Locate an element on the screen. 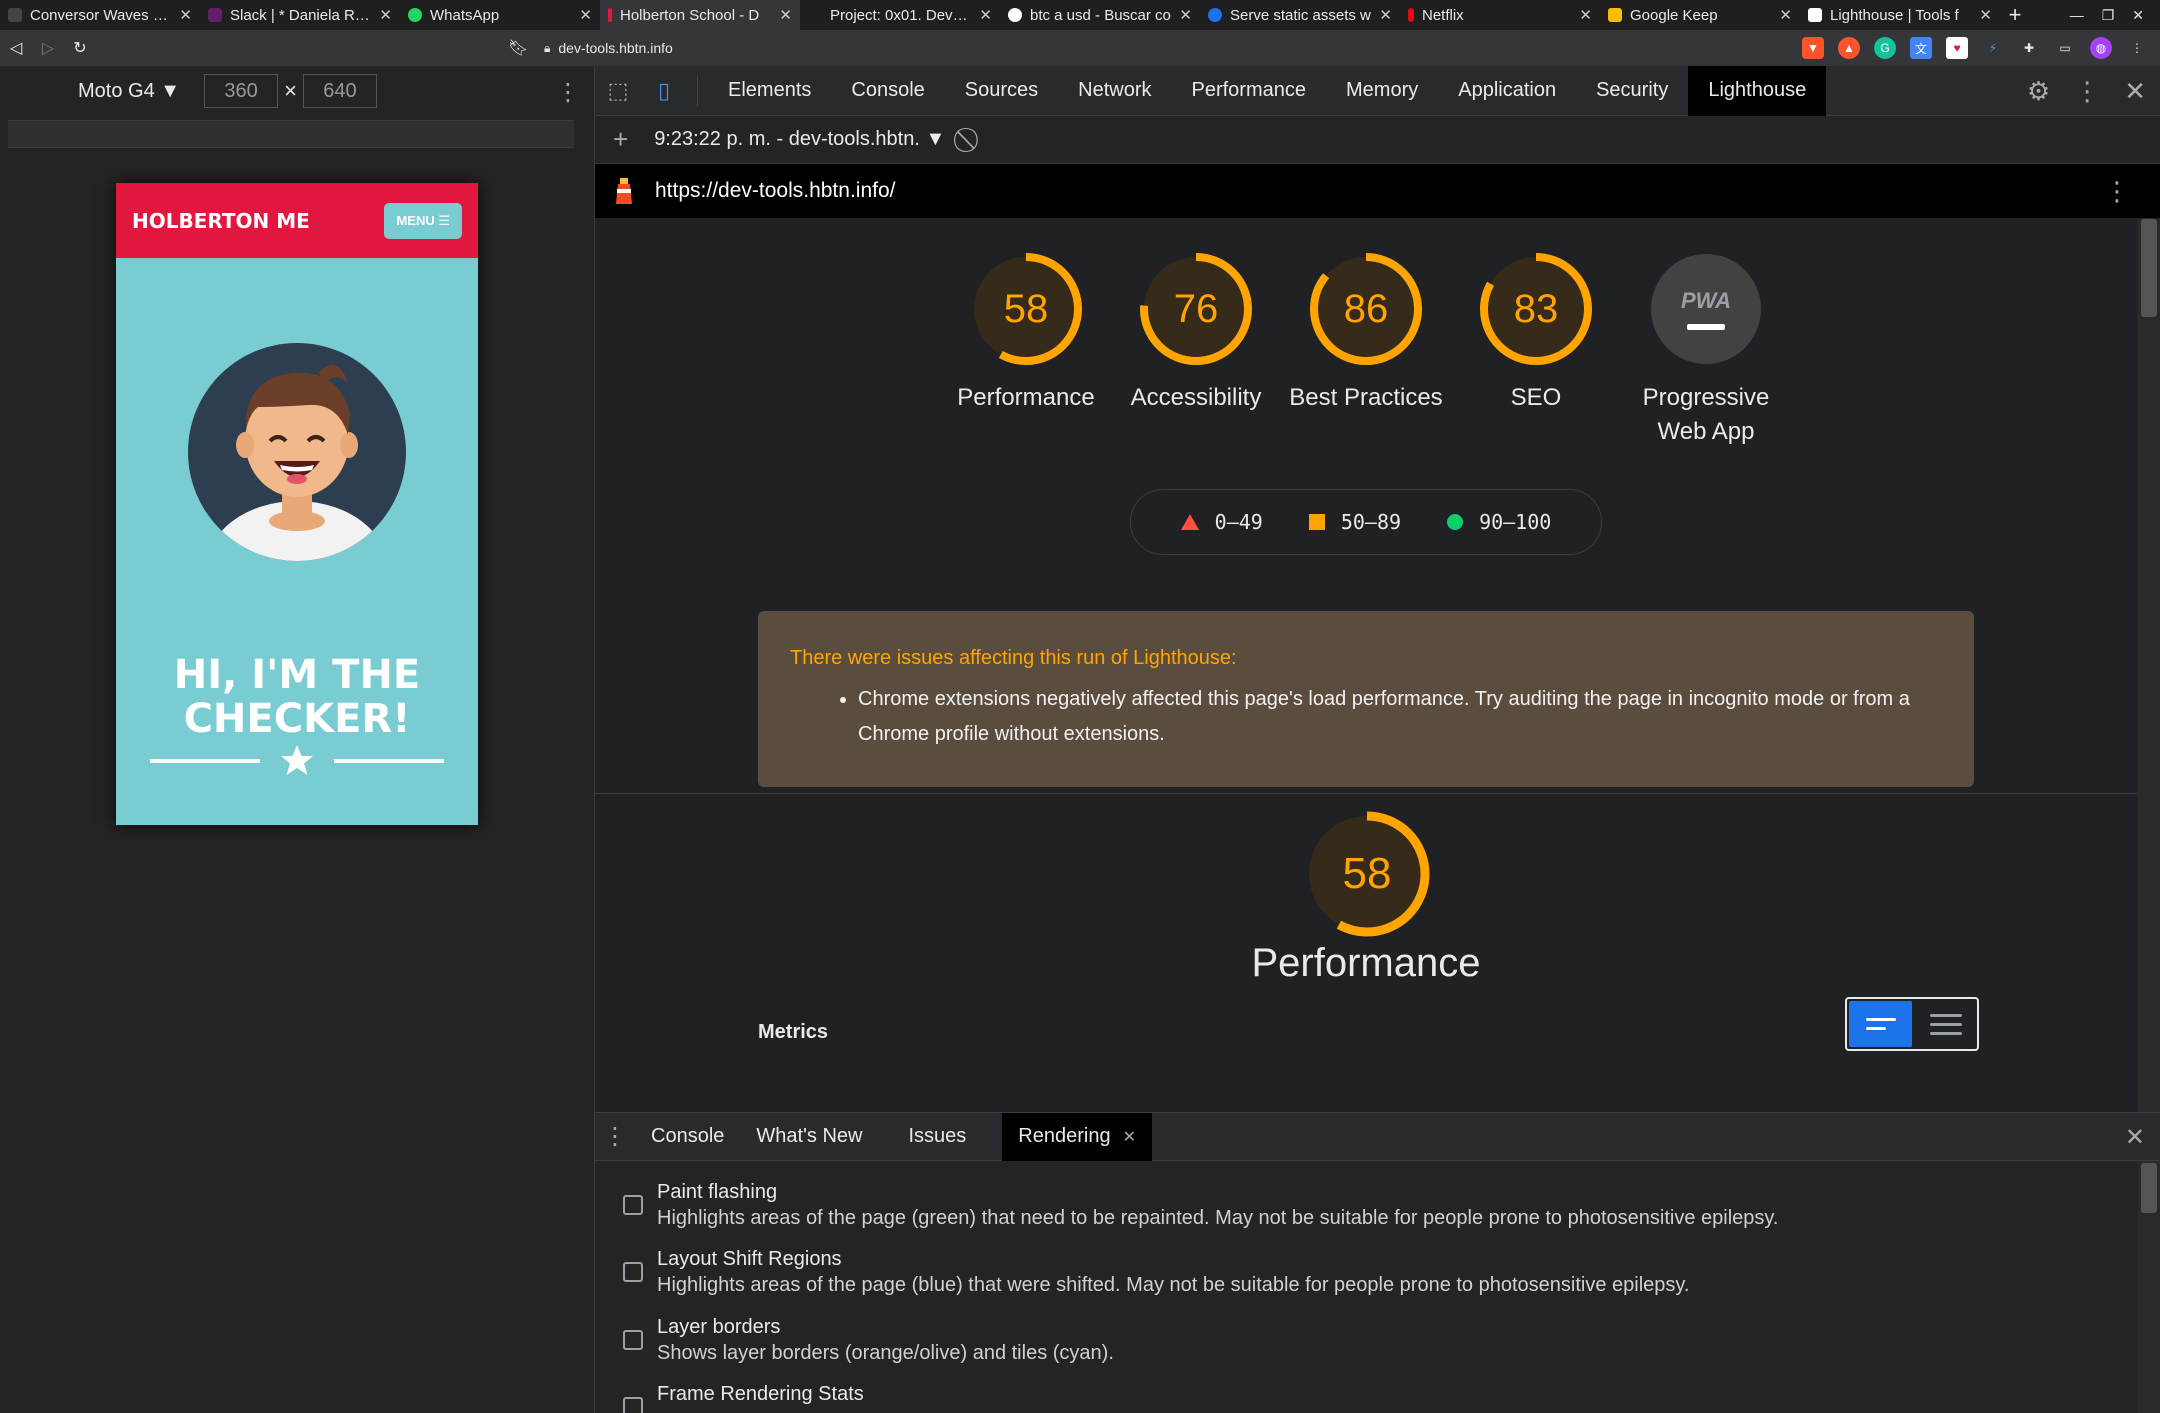 The image size is (2160, 1413). gauge-seo: 83 SEO is located at coordinates (1536, 349).